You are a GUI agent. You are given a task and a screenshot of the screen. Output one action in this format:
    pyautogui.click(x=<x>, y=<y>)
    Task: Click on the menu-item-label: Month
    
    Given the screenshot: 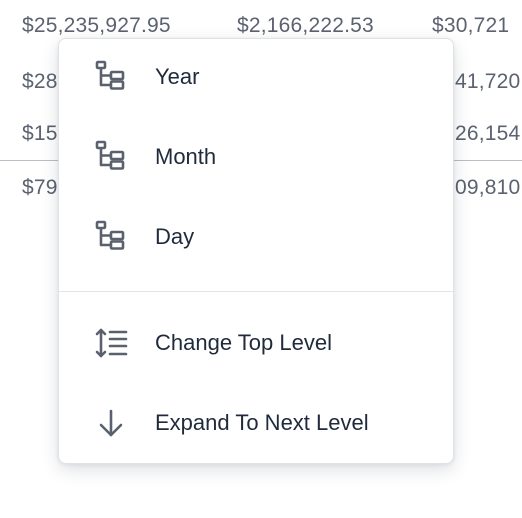 What is the action you would take?
    pyautogui.click(x=186, y=156)
    